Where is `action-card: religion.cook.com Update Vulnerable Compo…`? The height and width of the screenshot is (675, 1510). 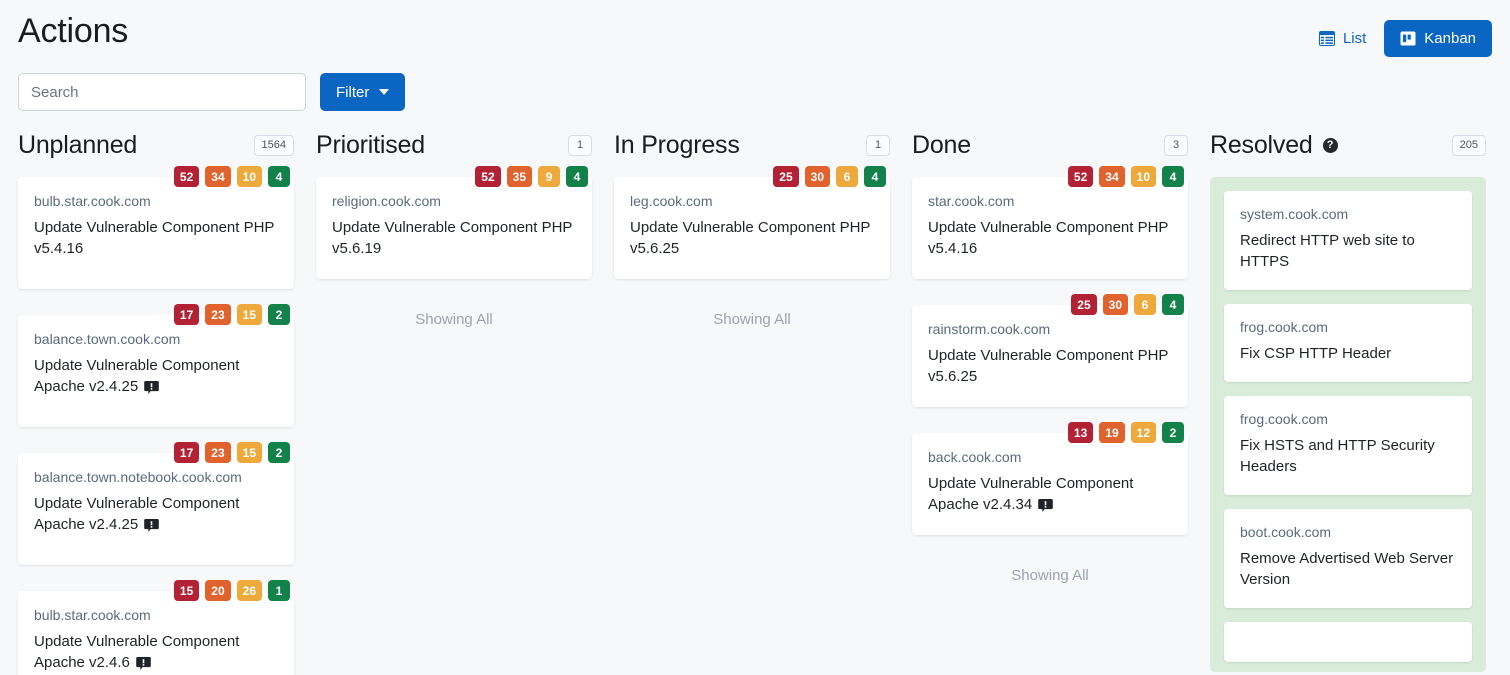 action-card: religion.cook.com Update Vulnerable Compo… is located at coordinates (454, 228).